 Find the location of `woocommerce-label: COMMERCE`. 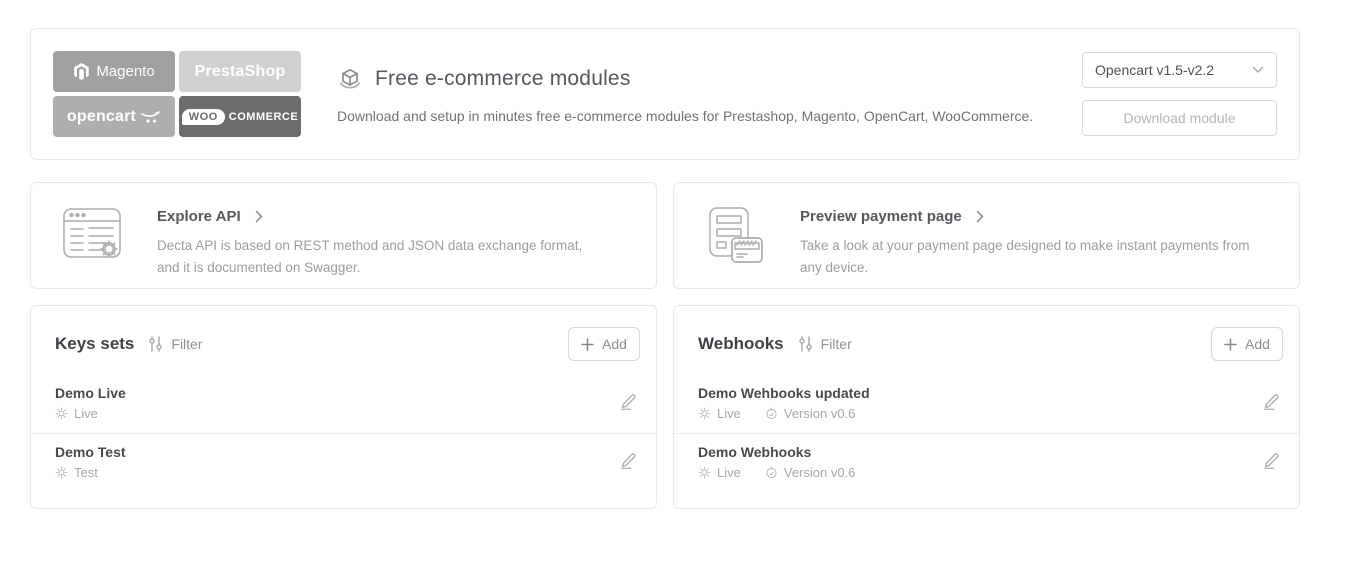

woocommerce-label: COMMERCE is located at coordinates (263, 116).